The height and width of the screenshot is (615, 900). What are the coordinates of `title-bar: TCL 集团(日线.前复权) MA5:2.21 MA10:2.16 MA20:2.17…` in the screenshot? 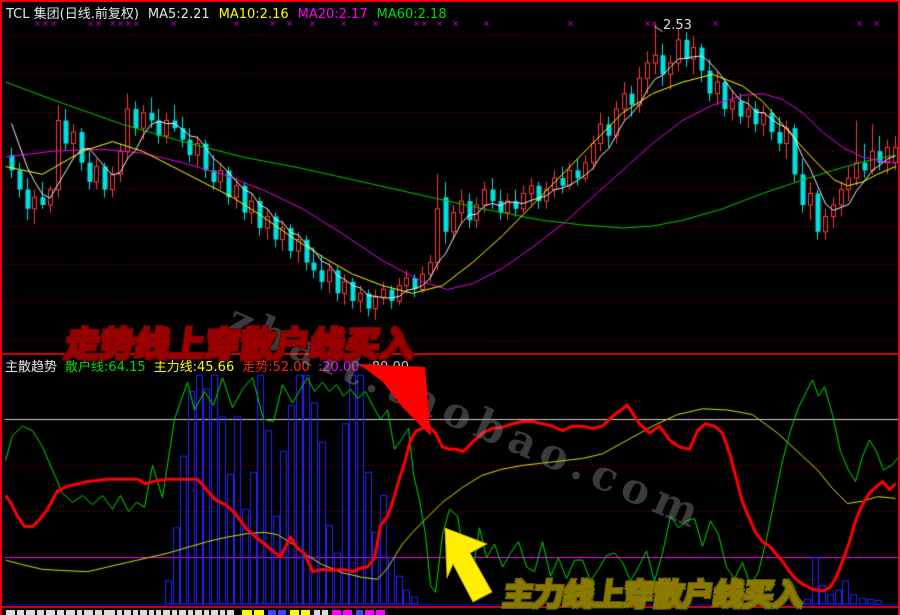 It's located at (231, 12).